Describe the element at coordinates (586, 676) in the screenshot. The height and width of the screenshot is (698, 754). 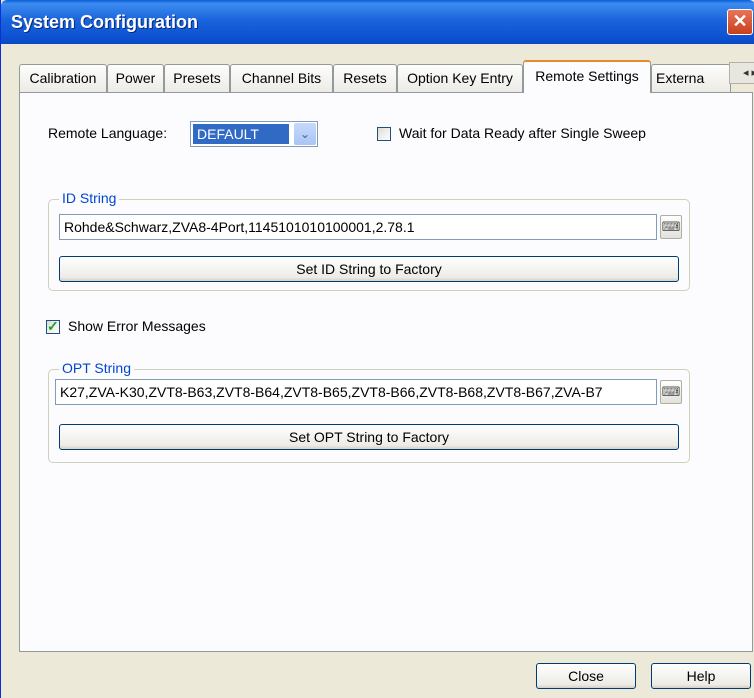
I see `close-button: Close` at that location.